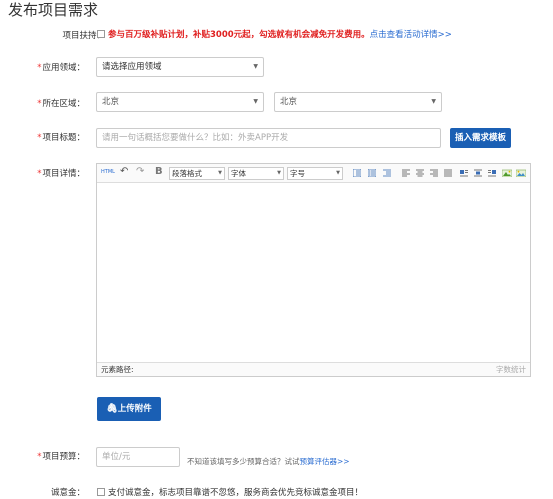 This screenshot has height=499, width=553. What do you see at coordinates (117, 369) in the screenshot?
I see `element-path: 元素路径:` at bounding box center [117, 369].